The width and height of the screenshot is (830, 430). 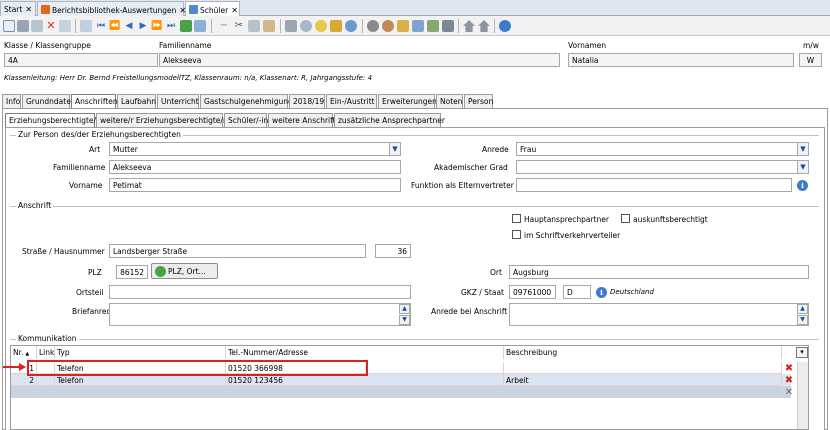 I want to click on tab-schueler: Schüler ✕, so click(x=212, y=8).